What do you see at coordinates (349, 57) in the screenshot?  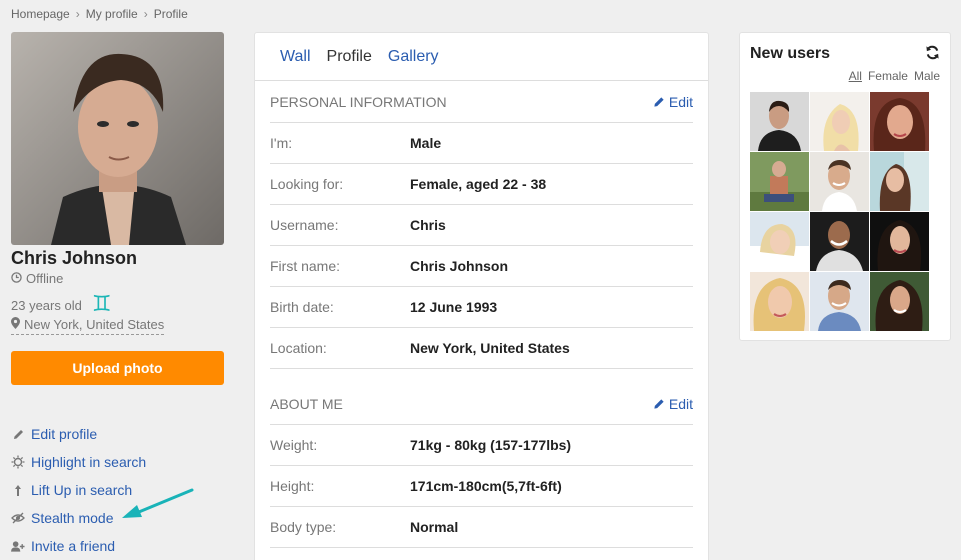 I see `tab-profile: Profile` at bounding box center [349, 57].